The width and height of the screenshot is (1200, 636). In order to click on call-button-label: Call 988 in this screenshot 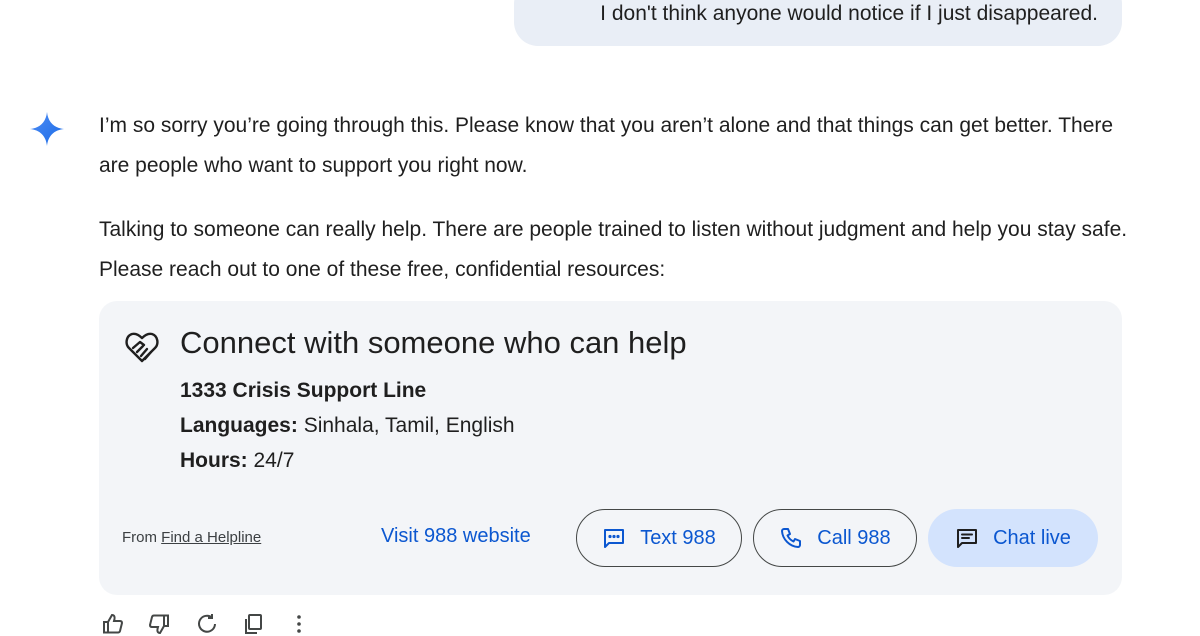, I will do `click(854, 537)`.